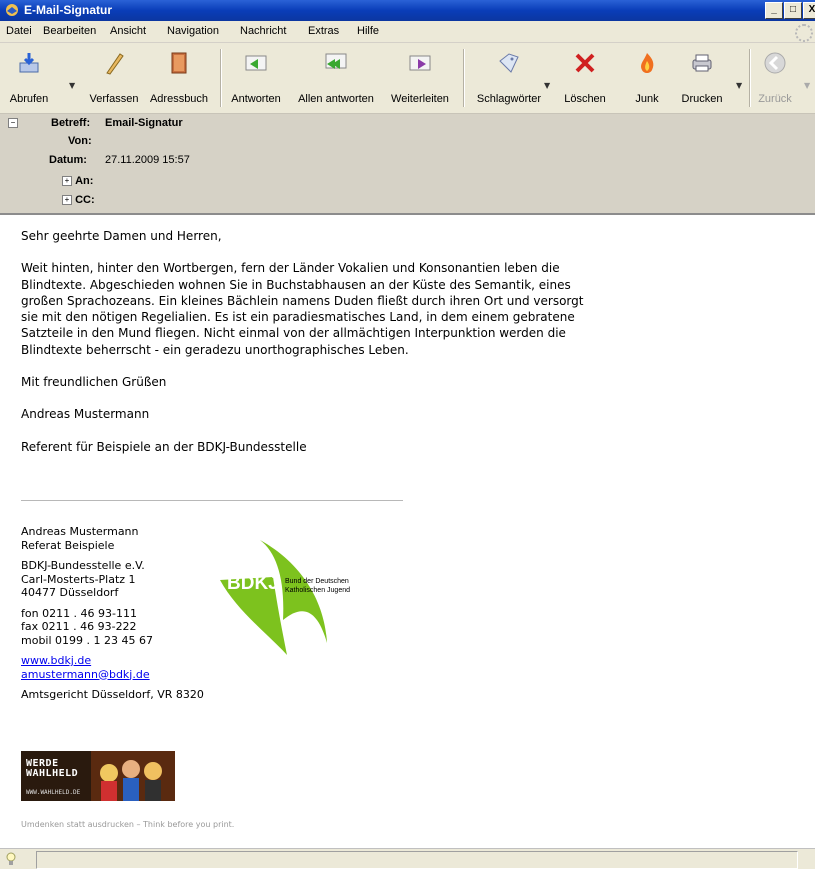 The width and height of the screenshot is (815, 869). Describe the element at coordinates (71, 123) in the screenshot. I see `betreff-label: Betreff:` at that location.